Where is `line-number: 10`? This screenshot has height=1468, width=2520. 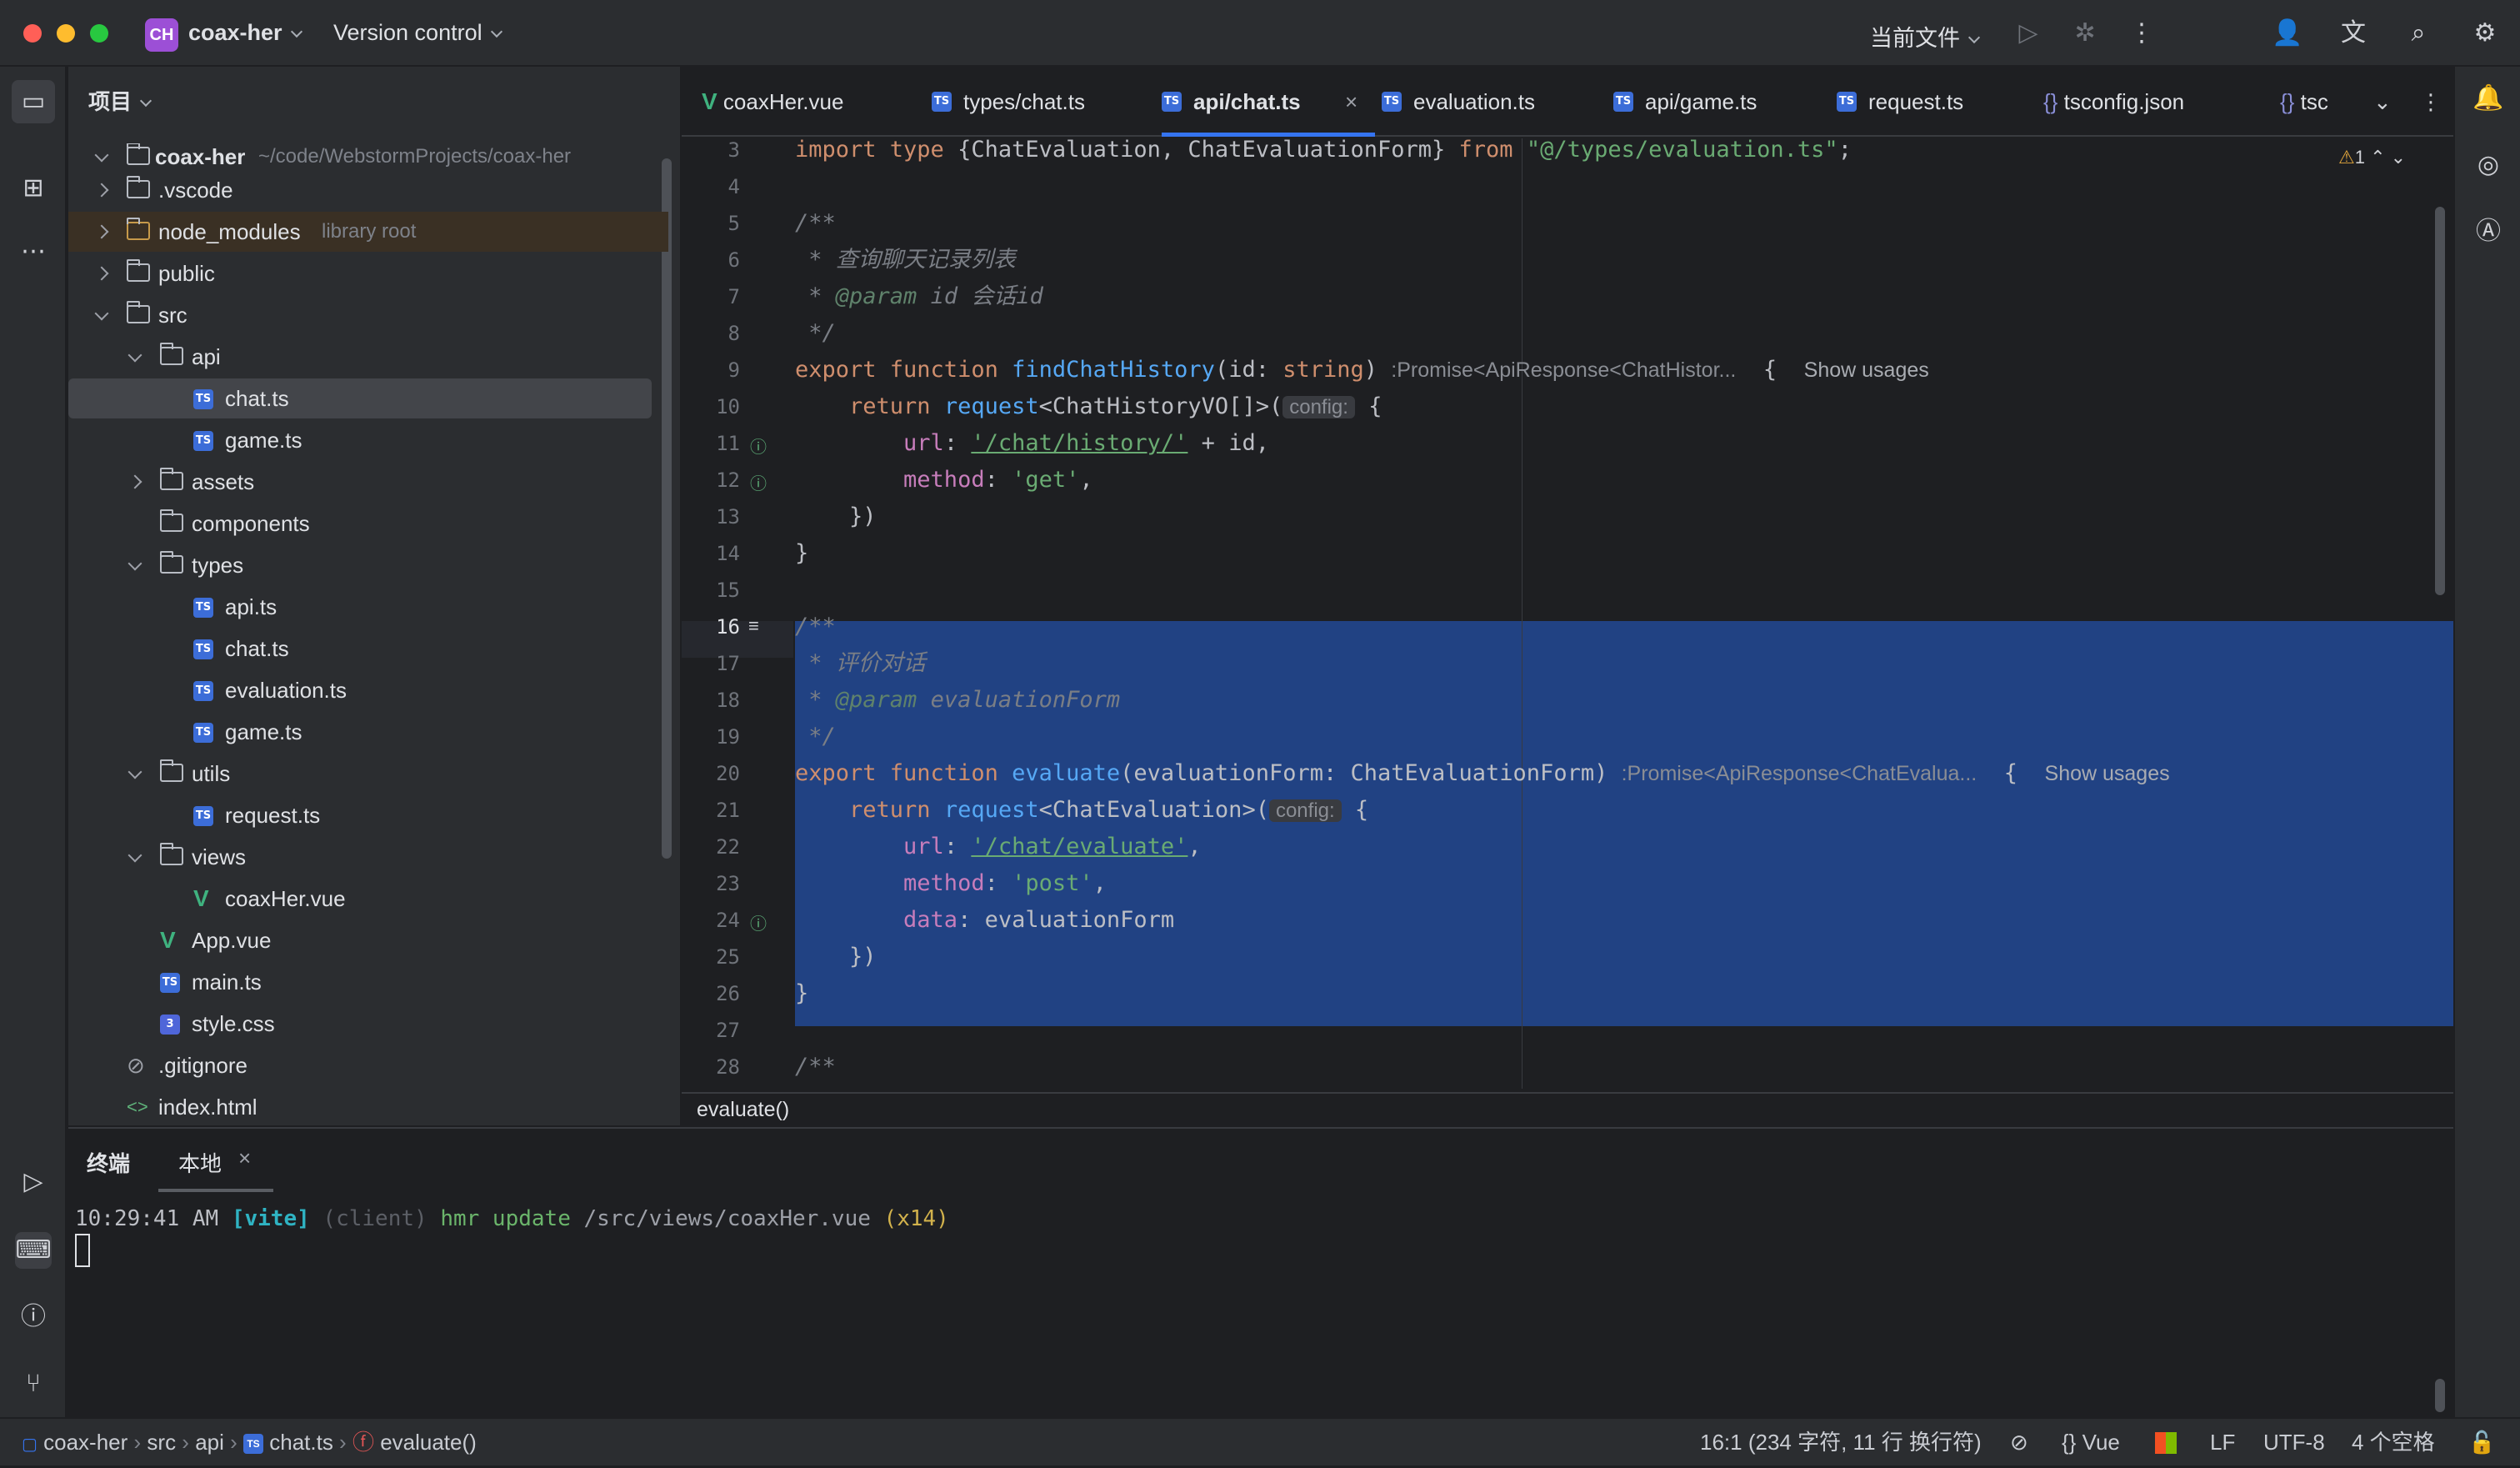 line-number: 10 is located at coordinates (714, 406).